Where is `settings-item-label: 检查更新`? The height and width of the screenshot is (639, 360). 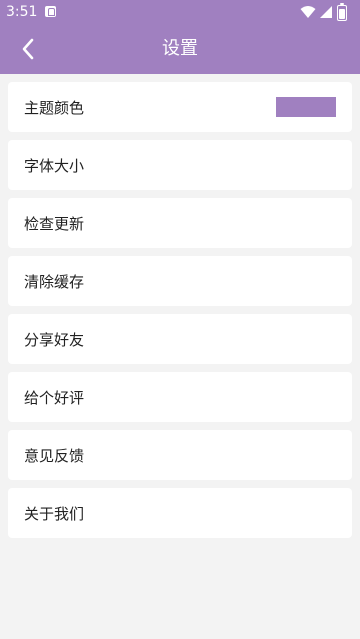 settings-item-label: 检查更新 is located at coordinates (54, 223).